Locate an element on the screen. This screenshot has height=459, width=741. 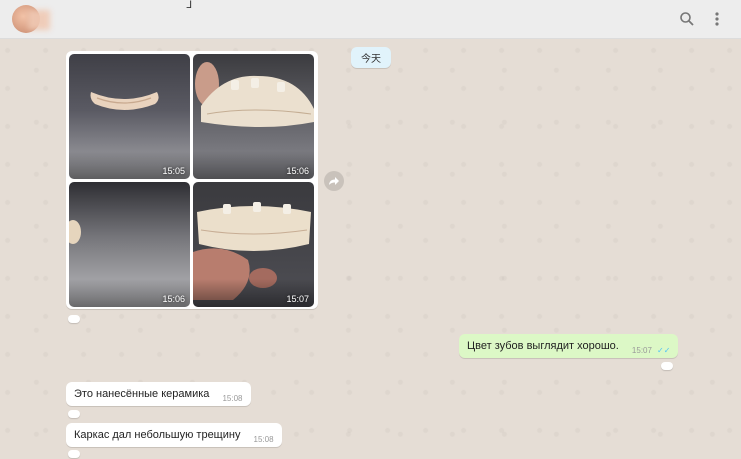
forward-button is located at coordinates (334, 181).